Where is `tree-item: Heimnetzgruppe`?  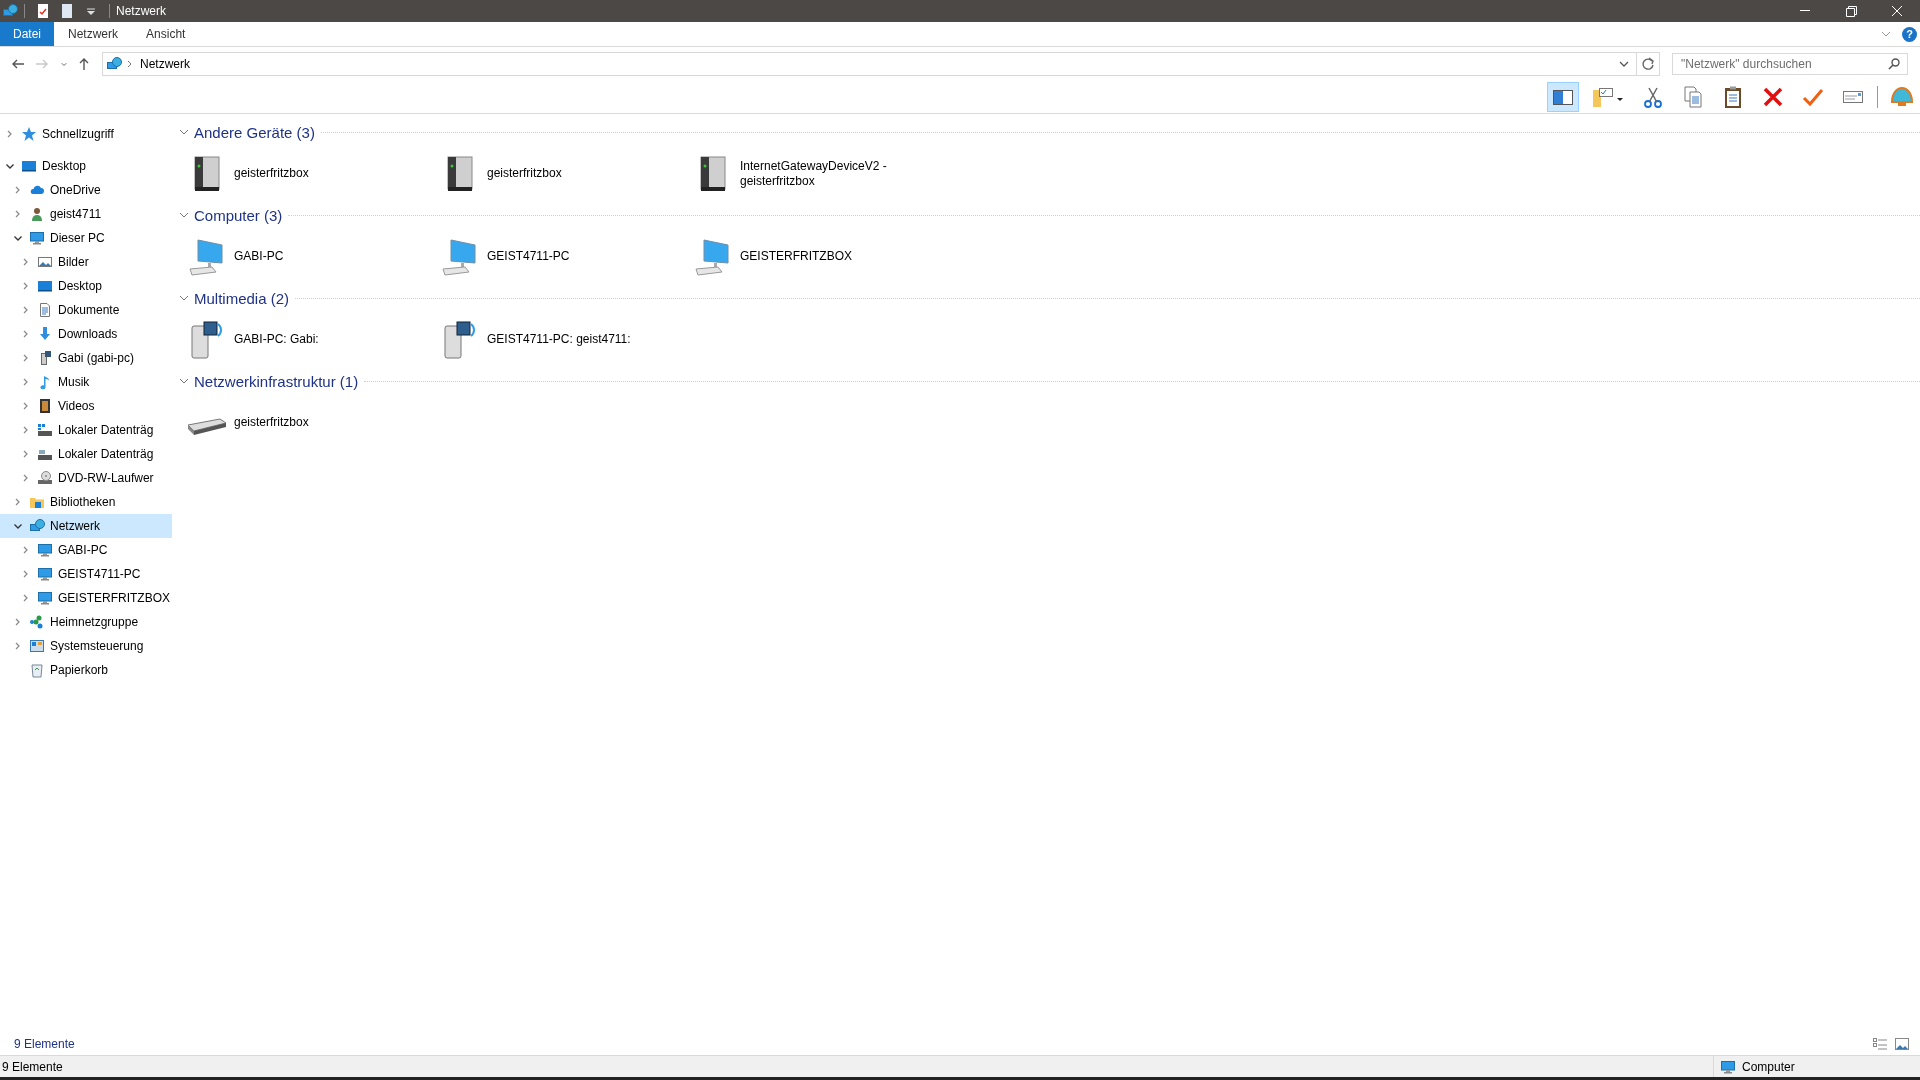 tree-item: Heimnetzgruppe is located at coordinates (86, 622).